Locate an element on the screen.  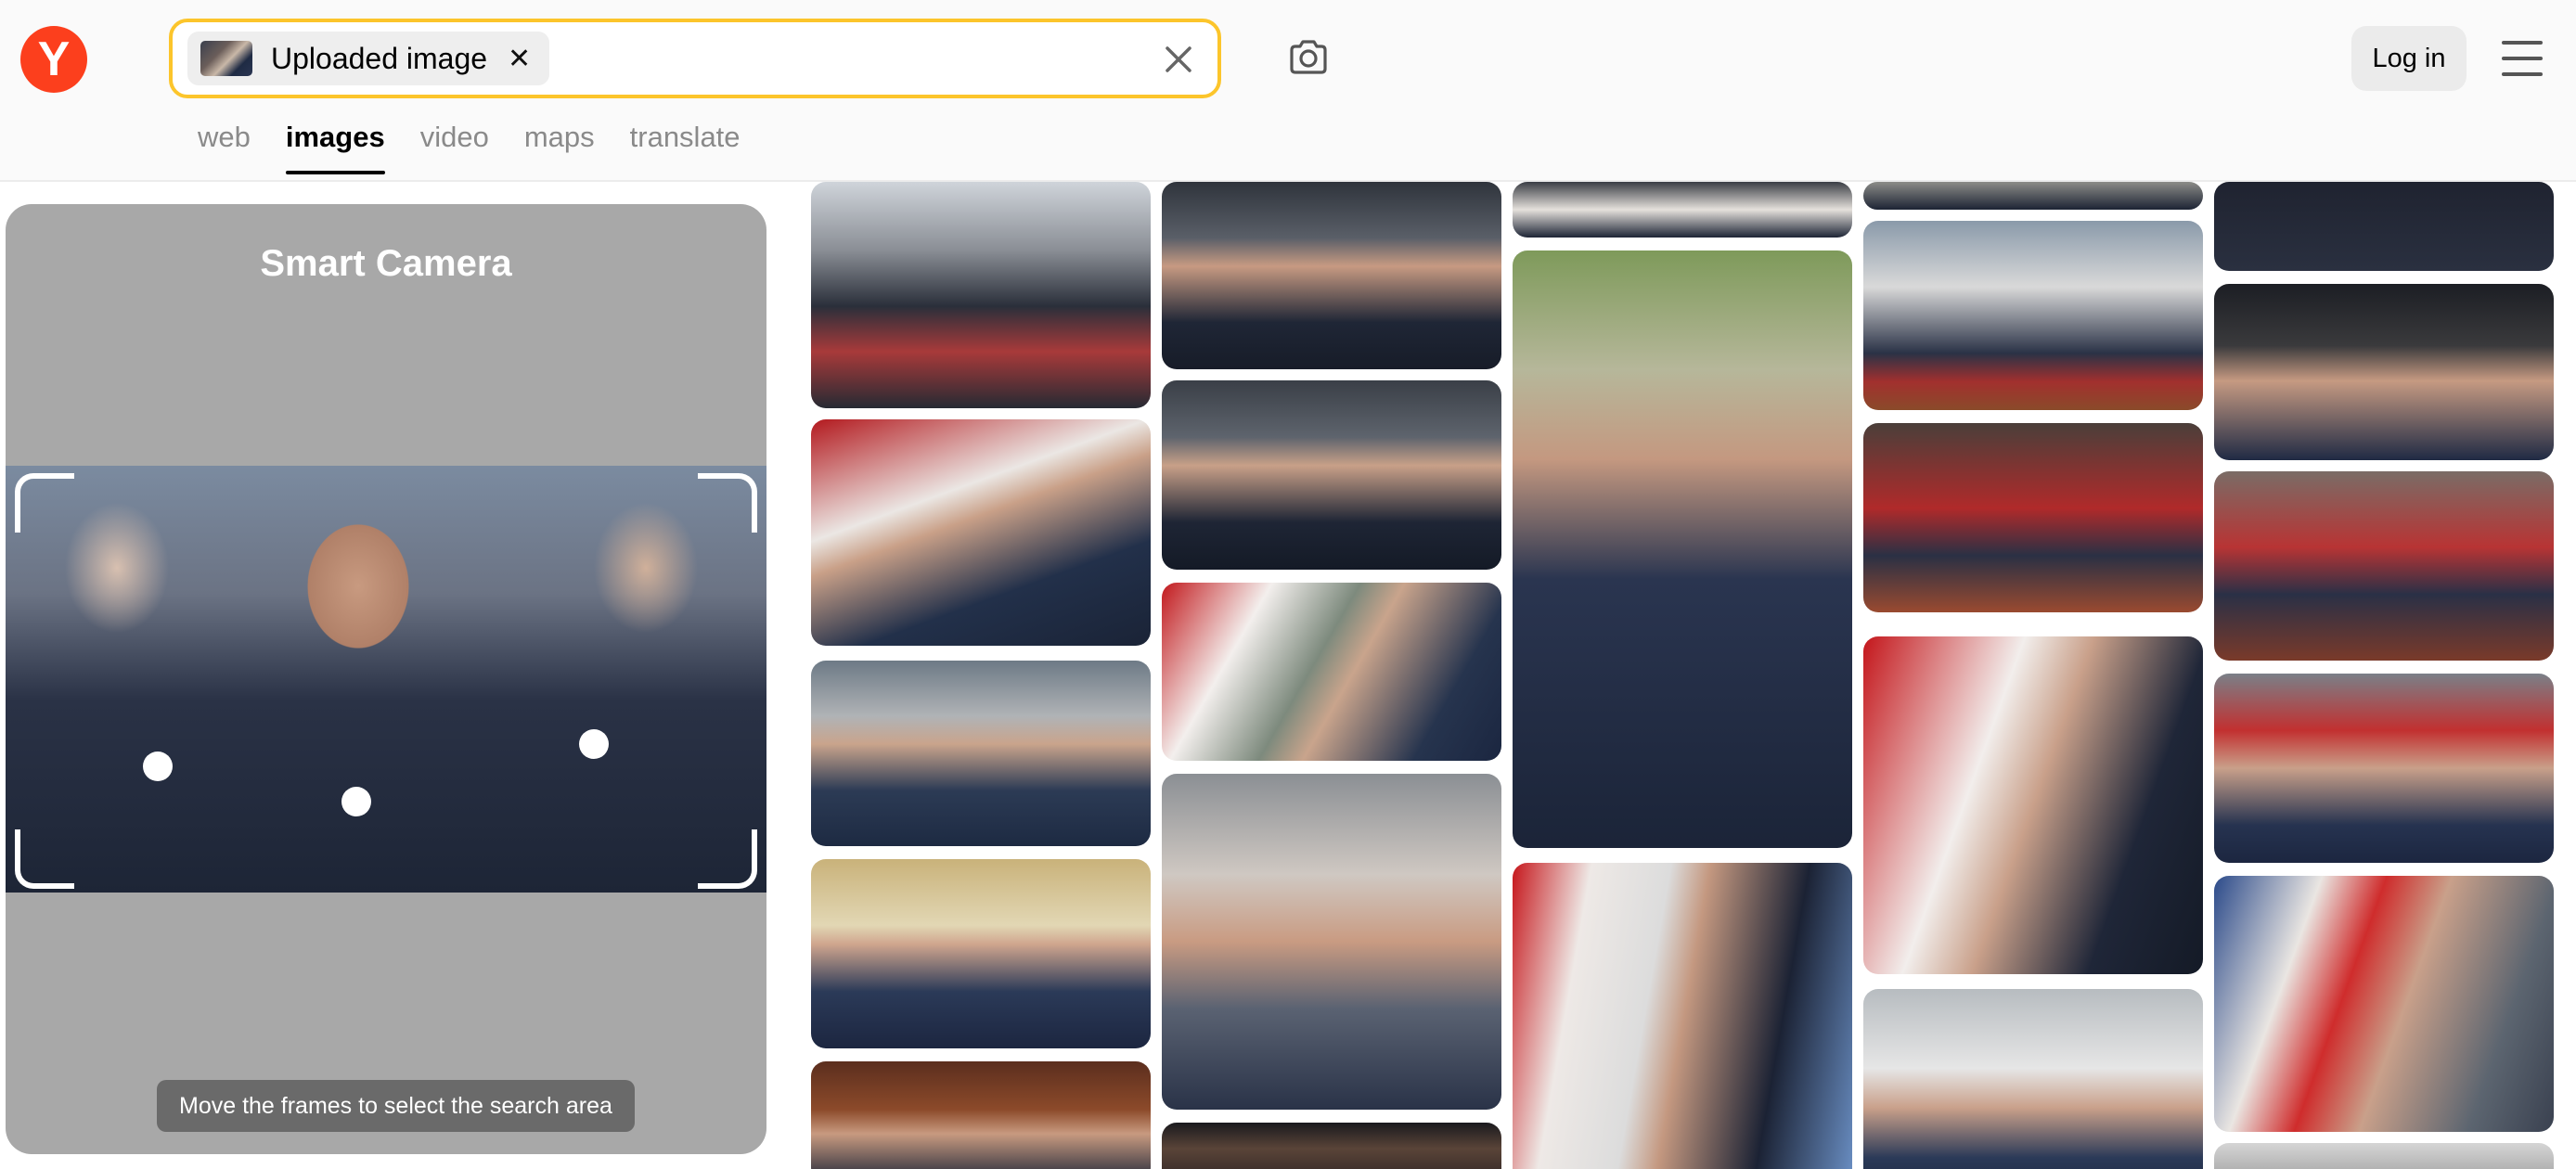
tab-translate: translate is located at coordinates (685, 147).